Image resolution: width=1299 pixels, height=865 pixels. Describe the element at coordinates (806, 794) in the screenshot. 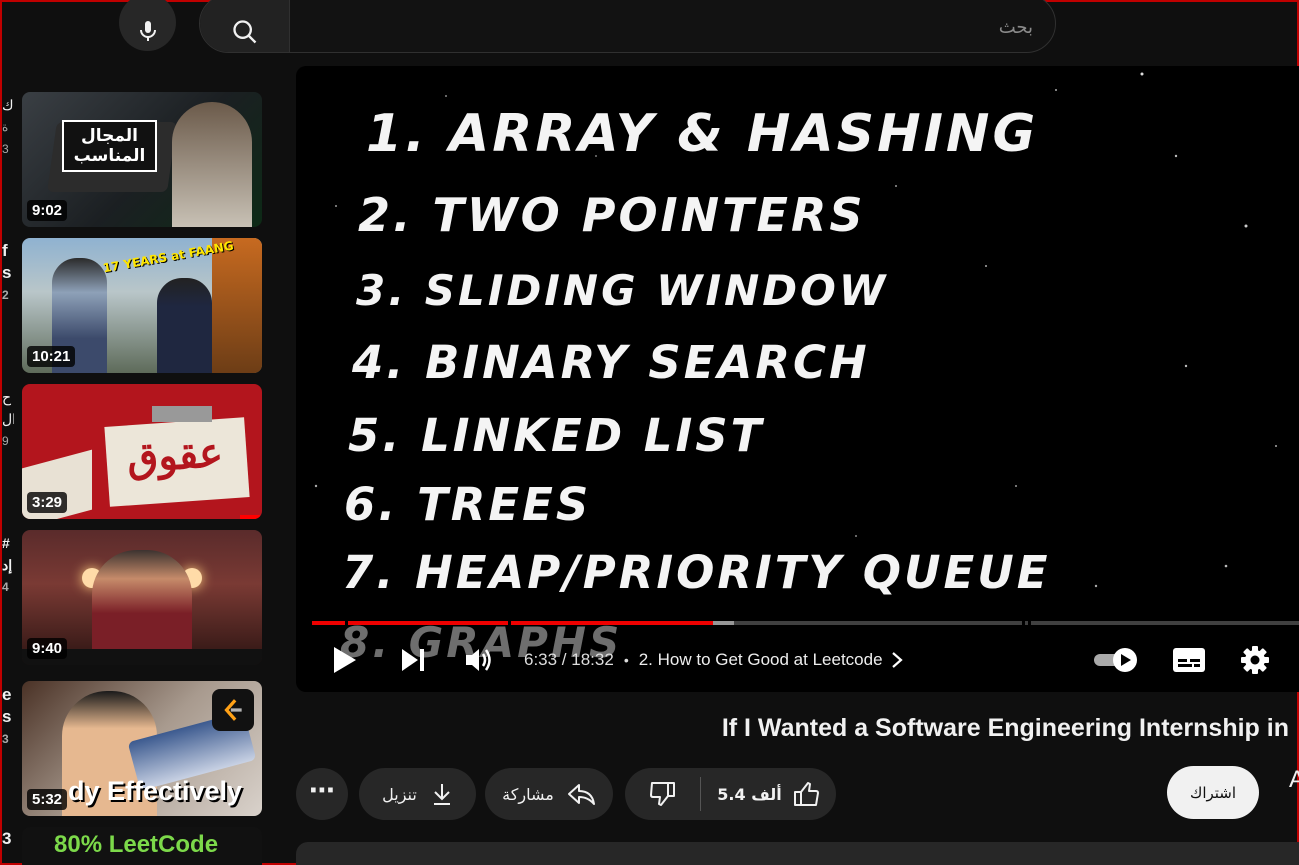

I see `thumbs-up-icon` at that location.